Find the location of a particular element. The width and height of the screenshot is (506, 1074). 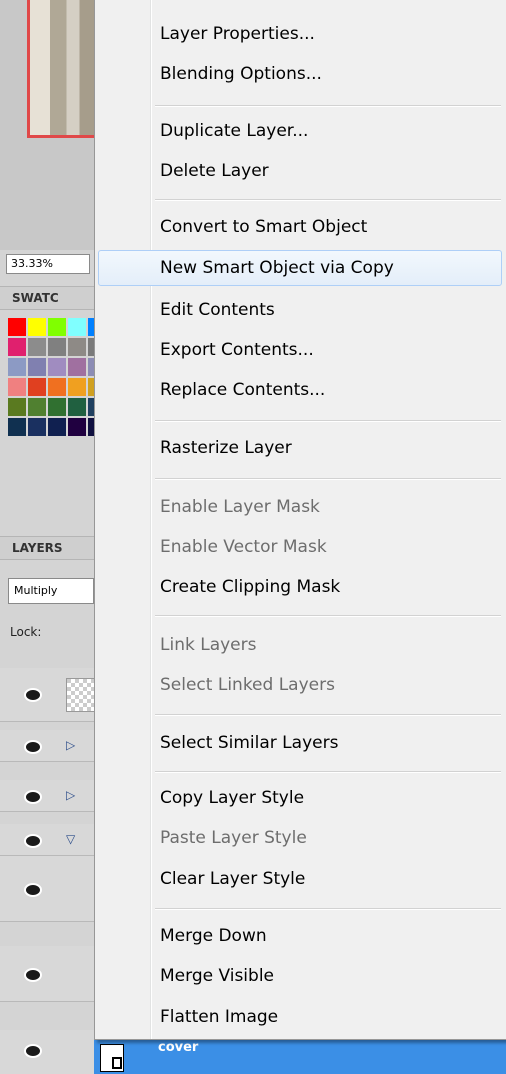

menu-item-rasterize-layer: Rasterize Layer is located at coordinates (300, 448).